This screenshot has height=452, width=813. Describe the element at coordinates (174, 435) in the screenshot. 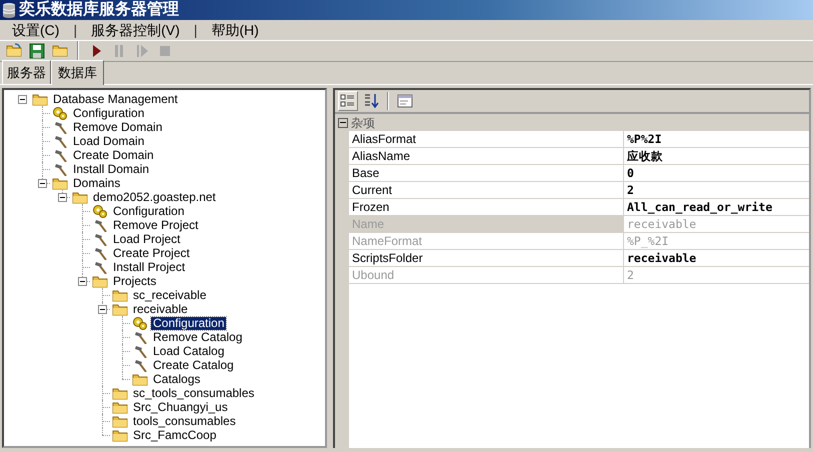

I see `tree-item: Src_FamcCoop` at that location.